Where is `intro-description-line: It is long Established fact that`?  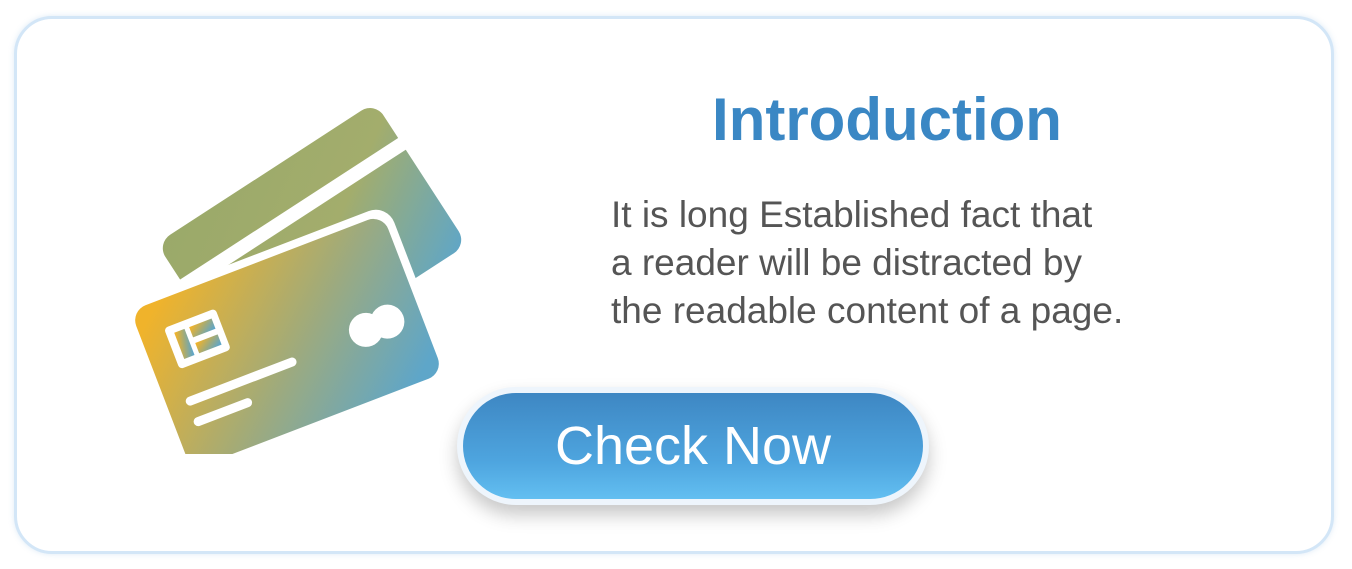 intro-description-line: It is long Established fact that is located at coordinates (852, 214).